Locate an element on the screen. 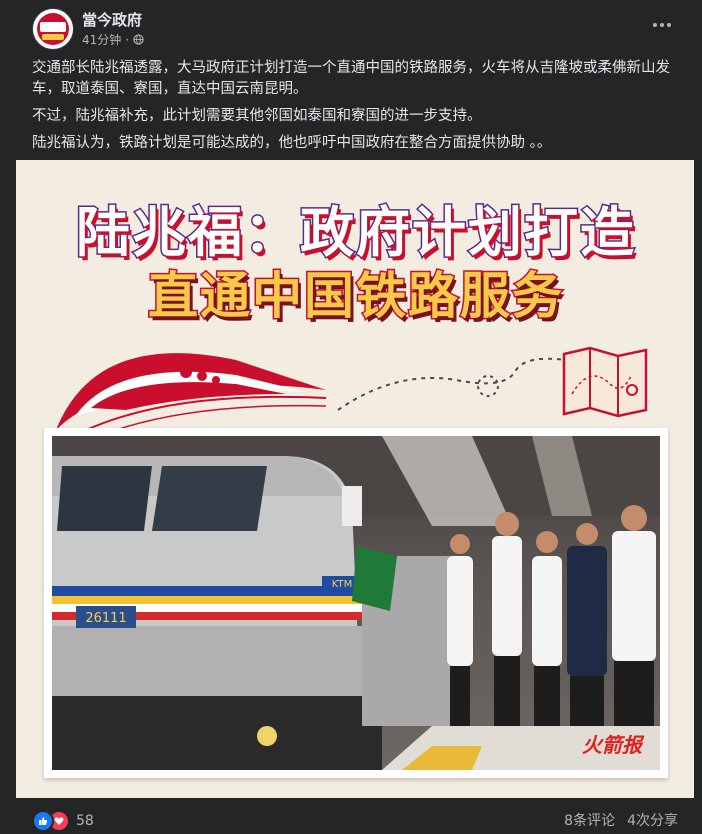 The image size is (702, 834). reaction-count: 58 is located at coordinates (85, 821).